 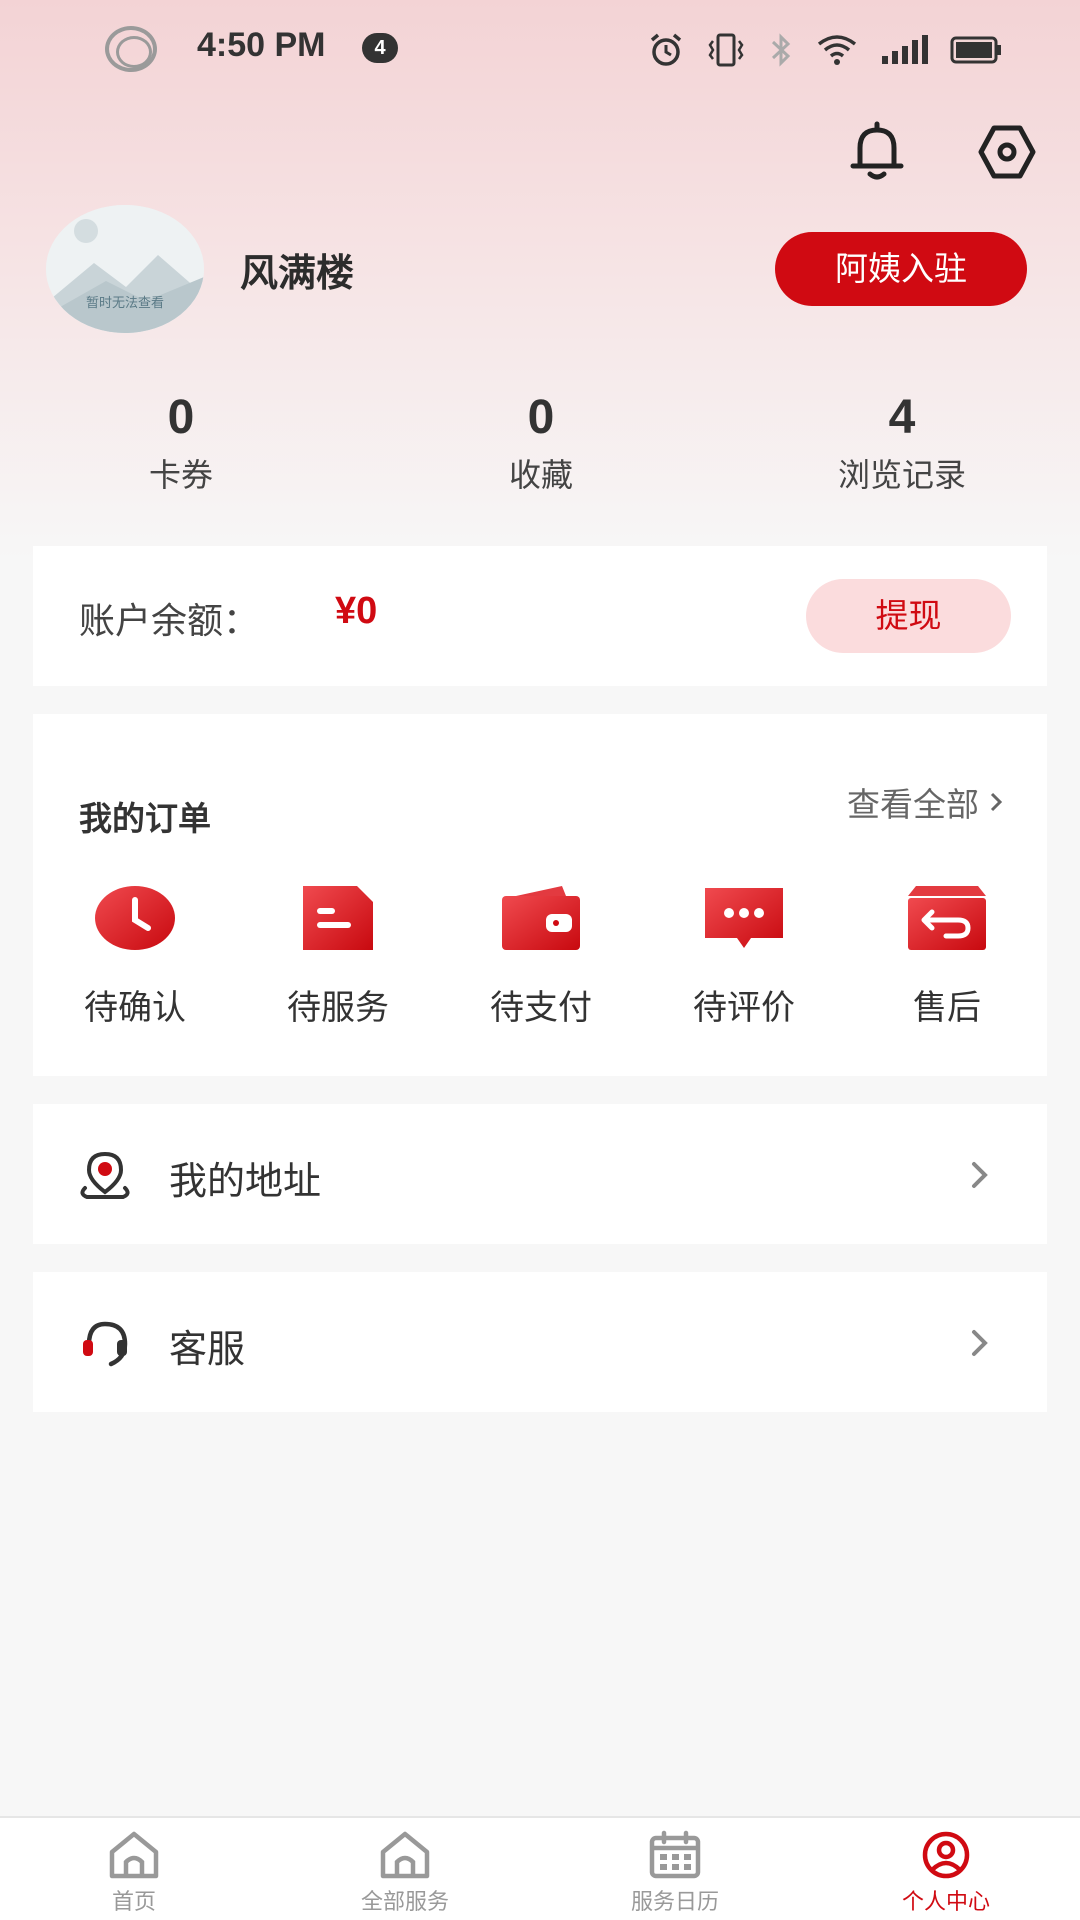 What do you see at coordinates (837, 50) in the screenshot?
I see `wifi-icon` at bounding box center [837, 50].